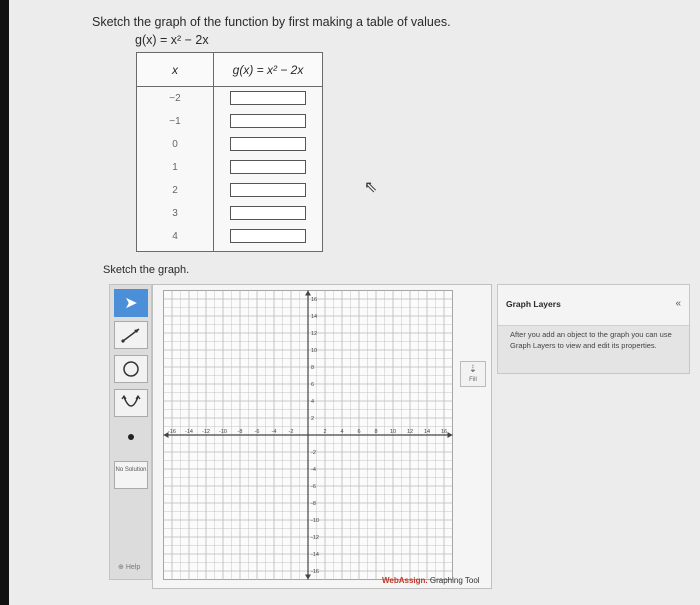  Describe the element at coordinates (315, 555) in the screenshot. I see `y-tick-label: -14` at that location.